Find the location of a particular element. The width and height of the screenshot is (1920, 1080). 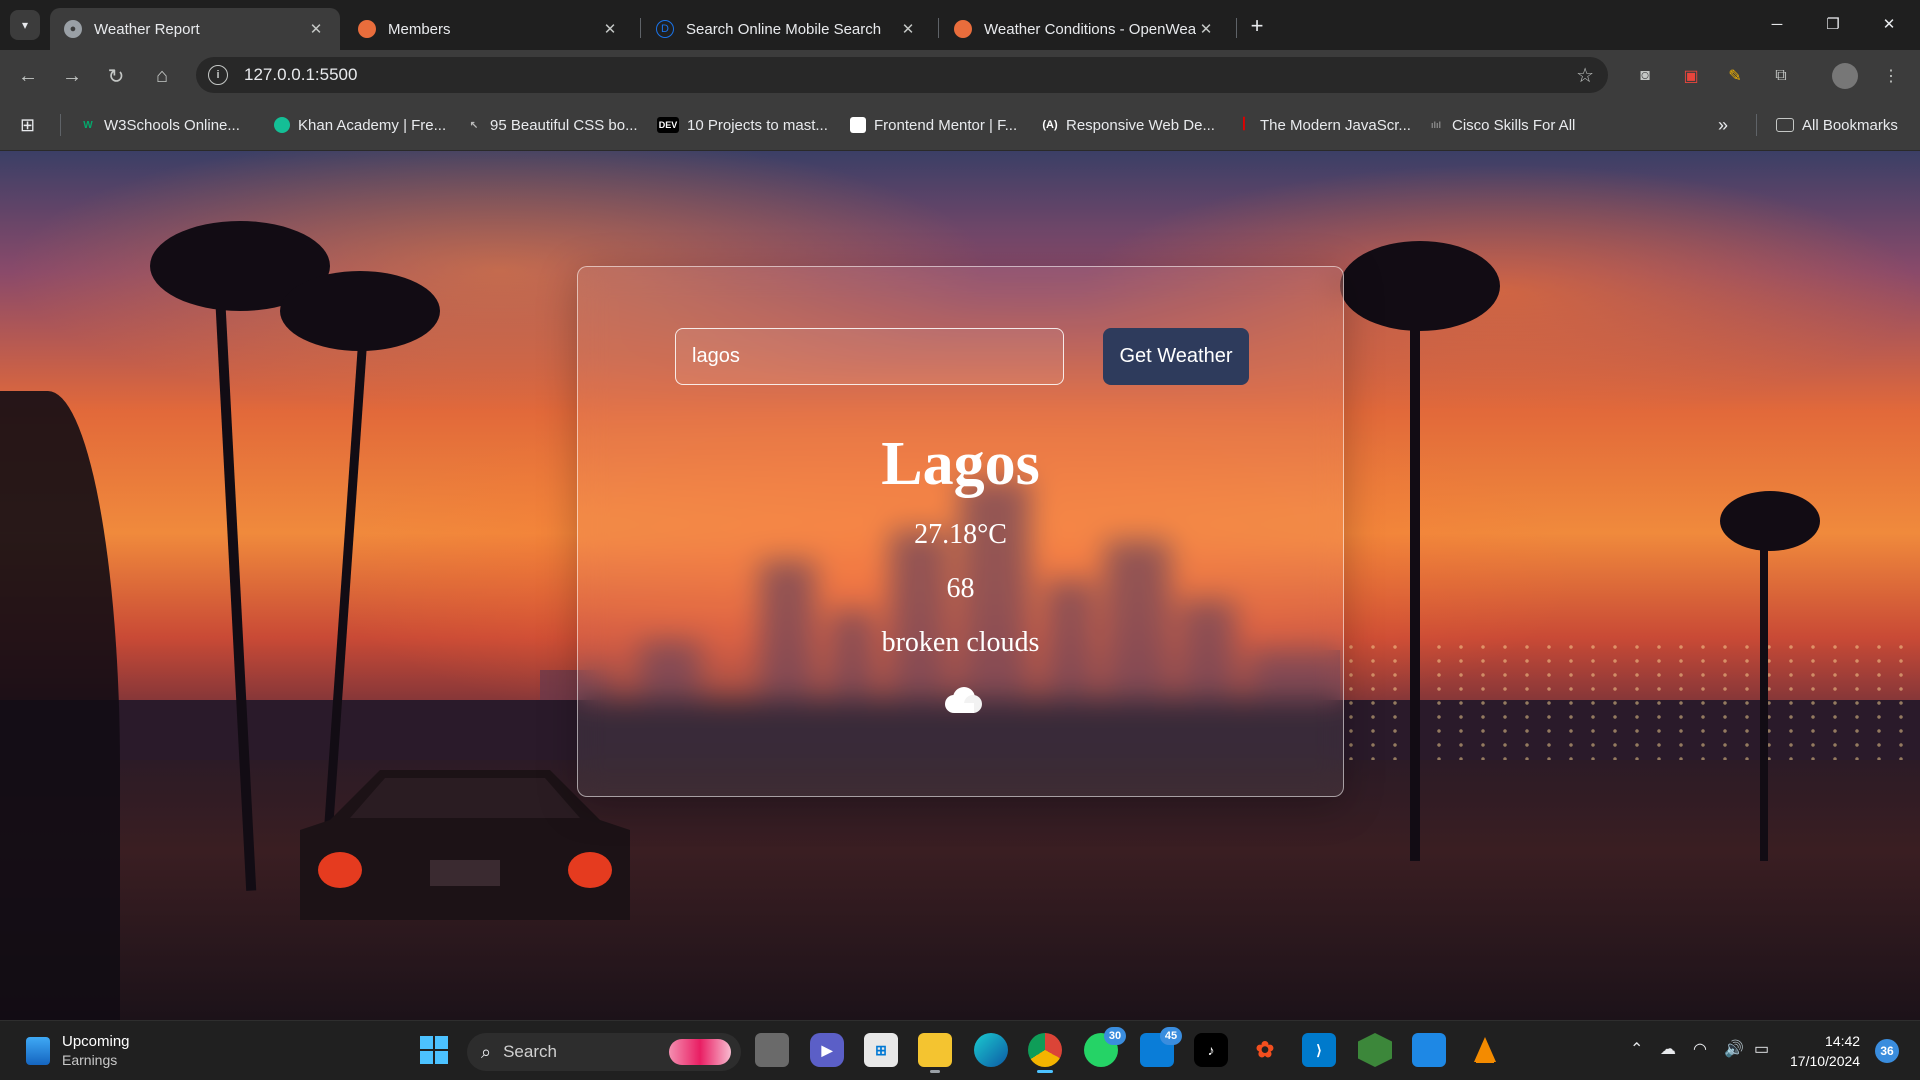

nodejs-icon is located at coordinates (1375, 1050).